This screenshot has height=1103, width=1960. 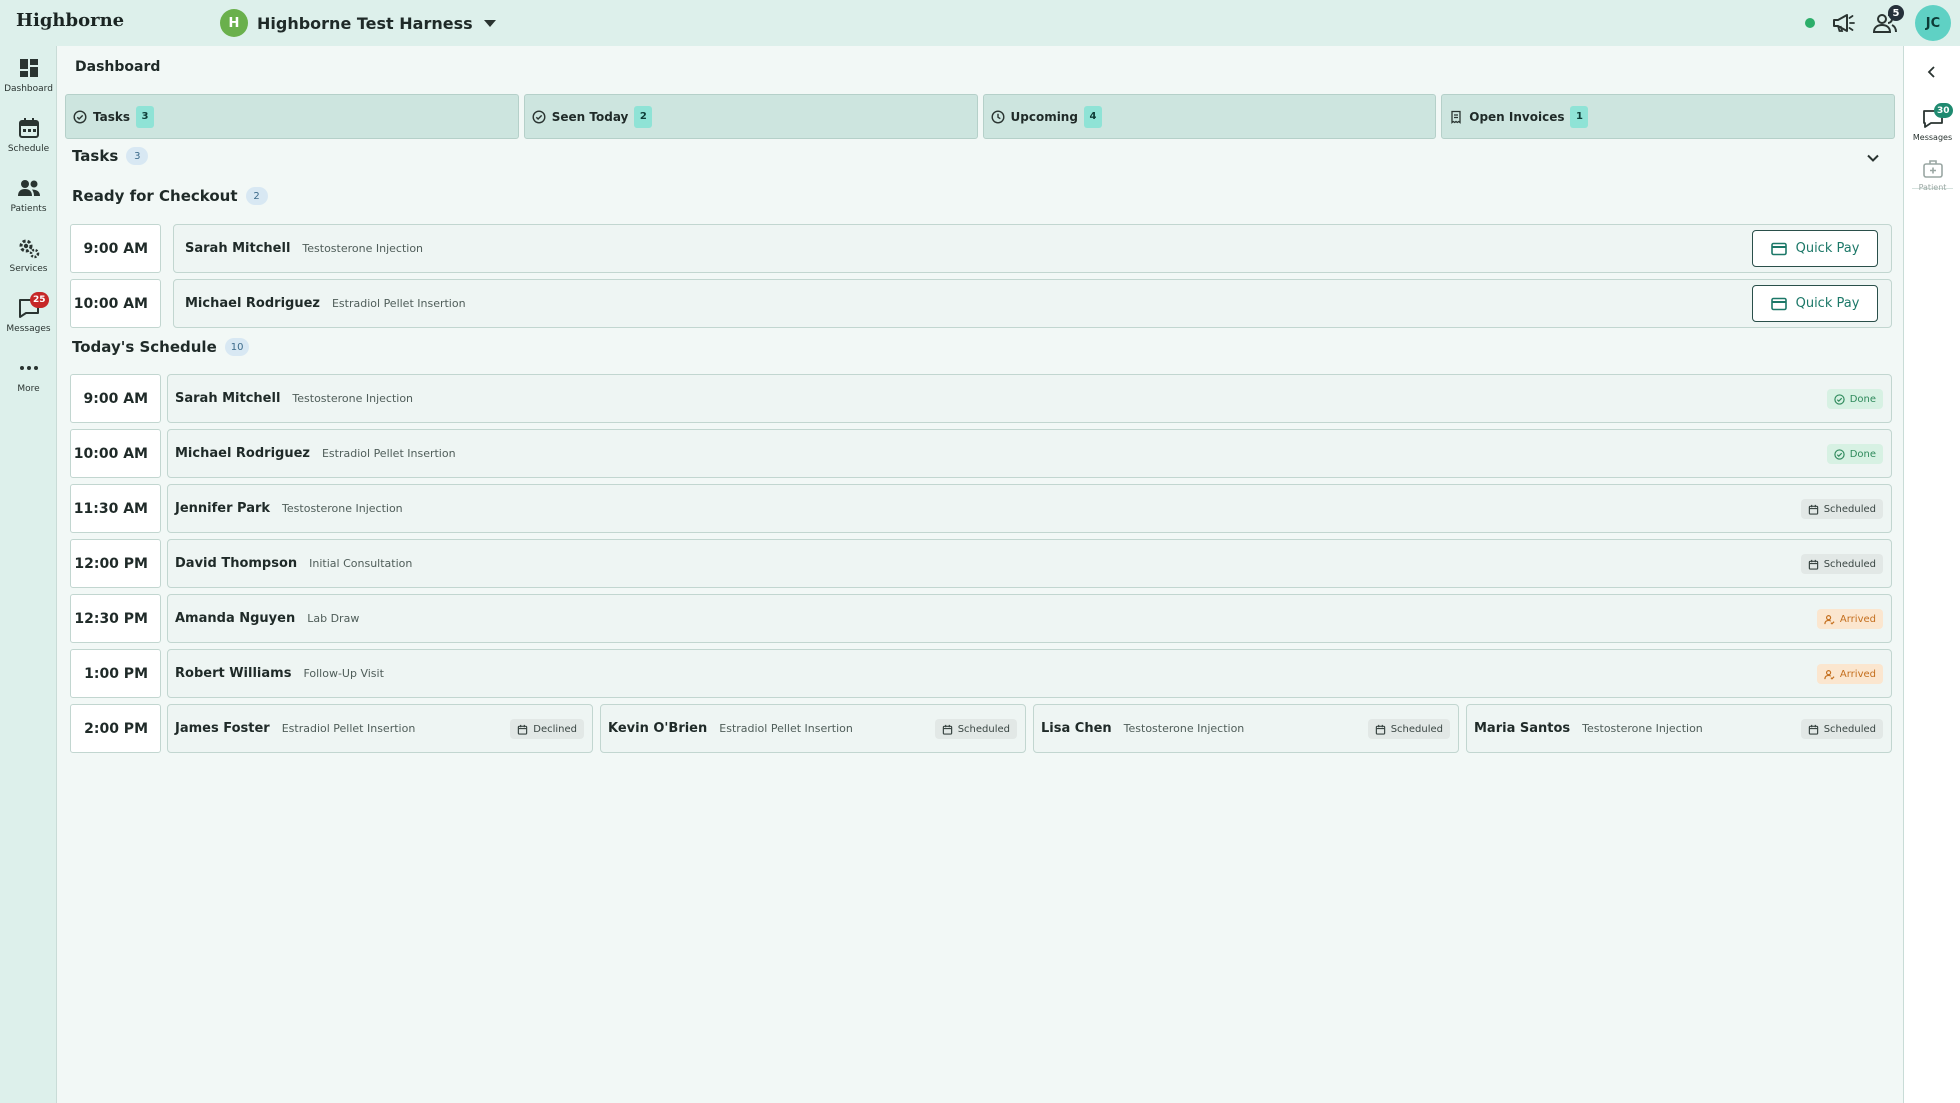 I want to click on rail-label: Patient, so click(x=1932, y=187).